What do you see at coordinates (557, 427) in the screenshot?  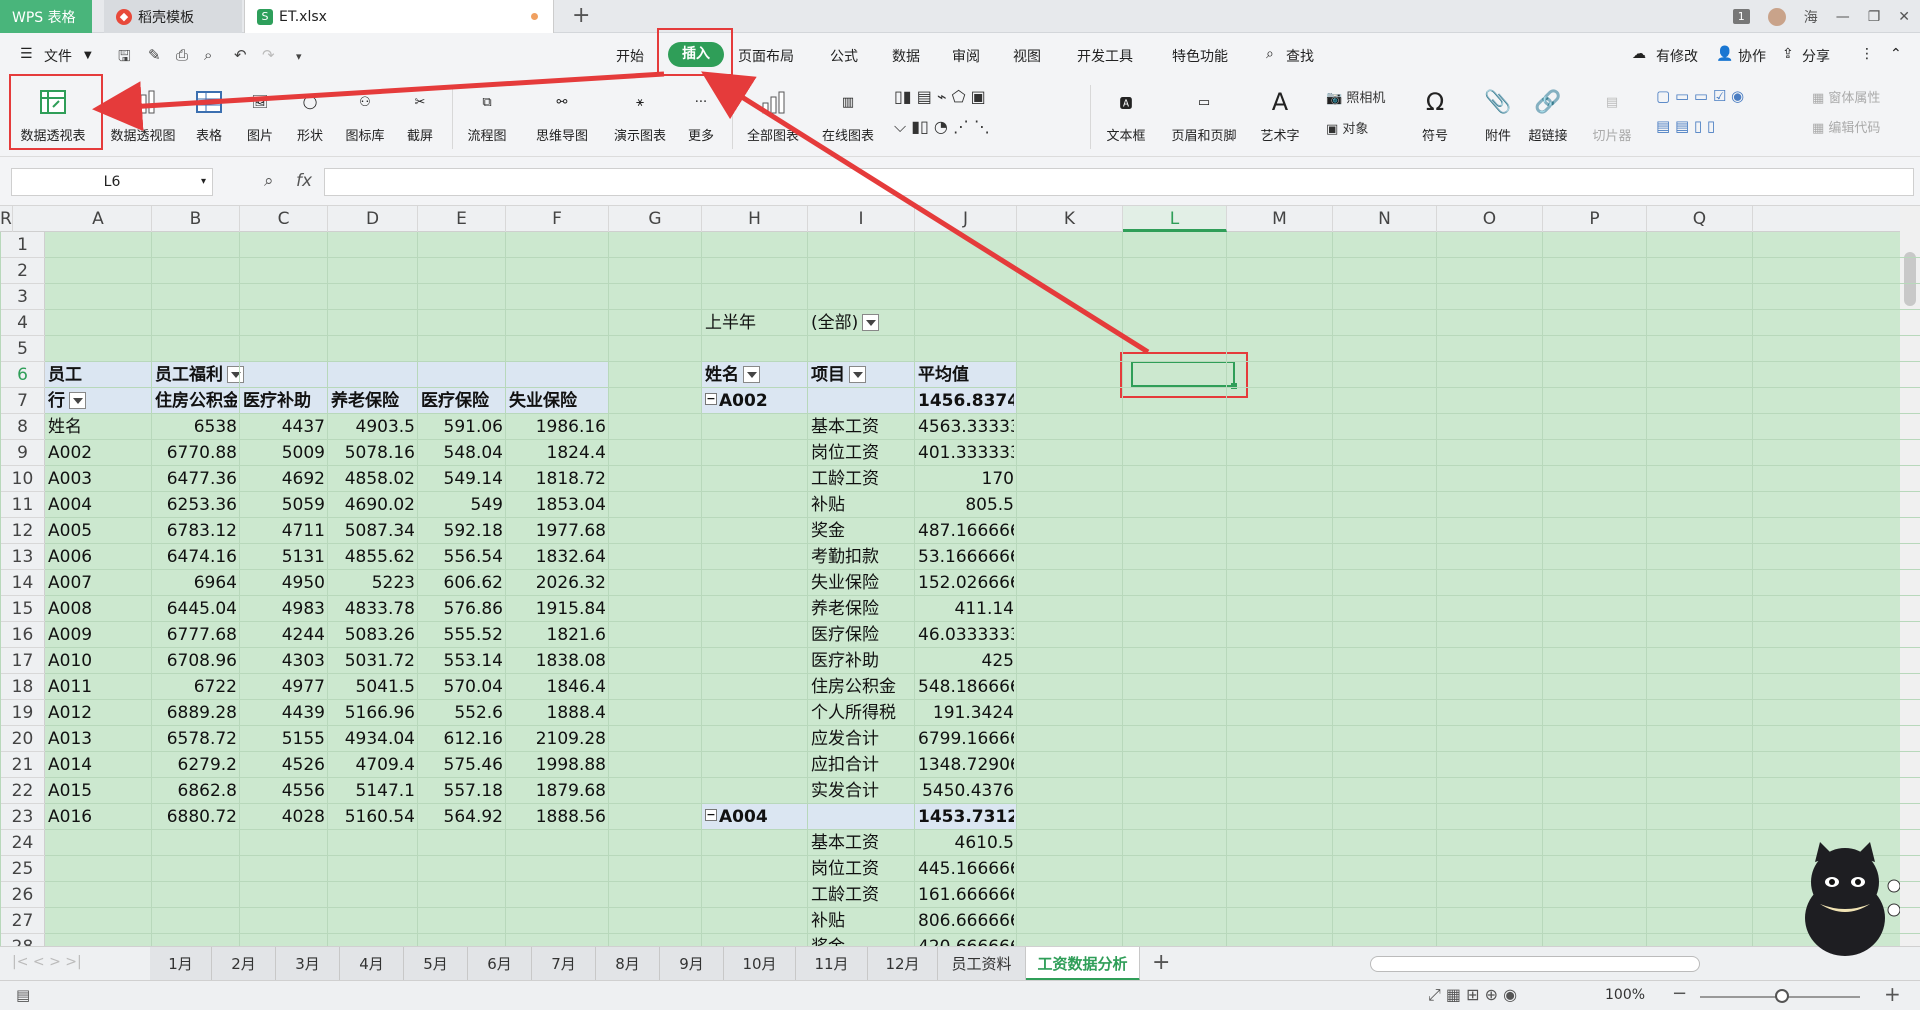 I see `pivot1-value: 1986.16` at bounding box center [557, 427].